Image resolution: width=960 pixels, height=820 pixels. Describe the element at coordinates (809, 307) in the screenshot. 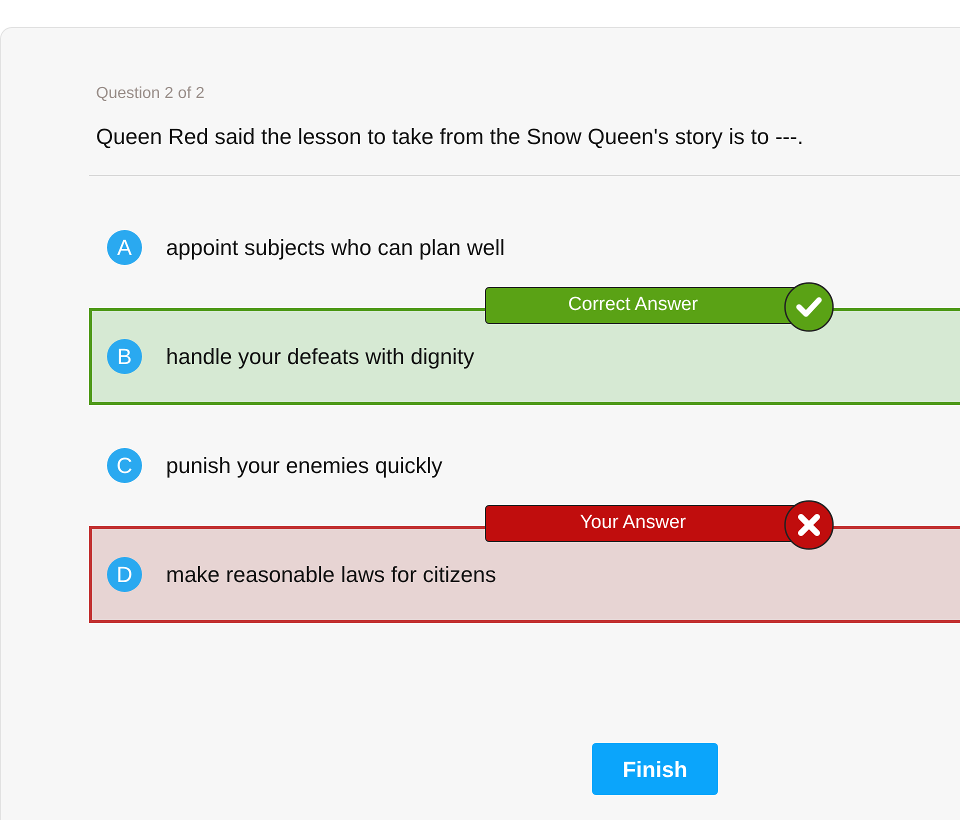

I see `check-icon` at that location.